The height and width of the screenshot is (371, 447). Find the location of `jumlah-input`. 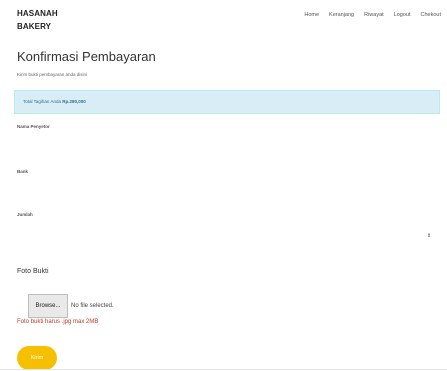

jumlah-input is located at coordinates (227, 229).